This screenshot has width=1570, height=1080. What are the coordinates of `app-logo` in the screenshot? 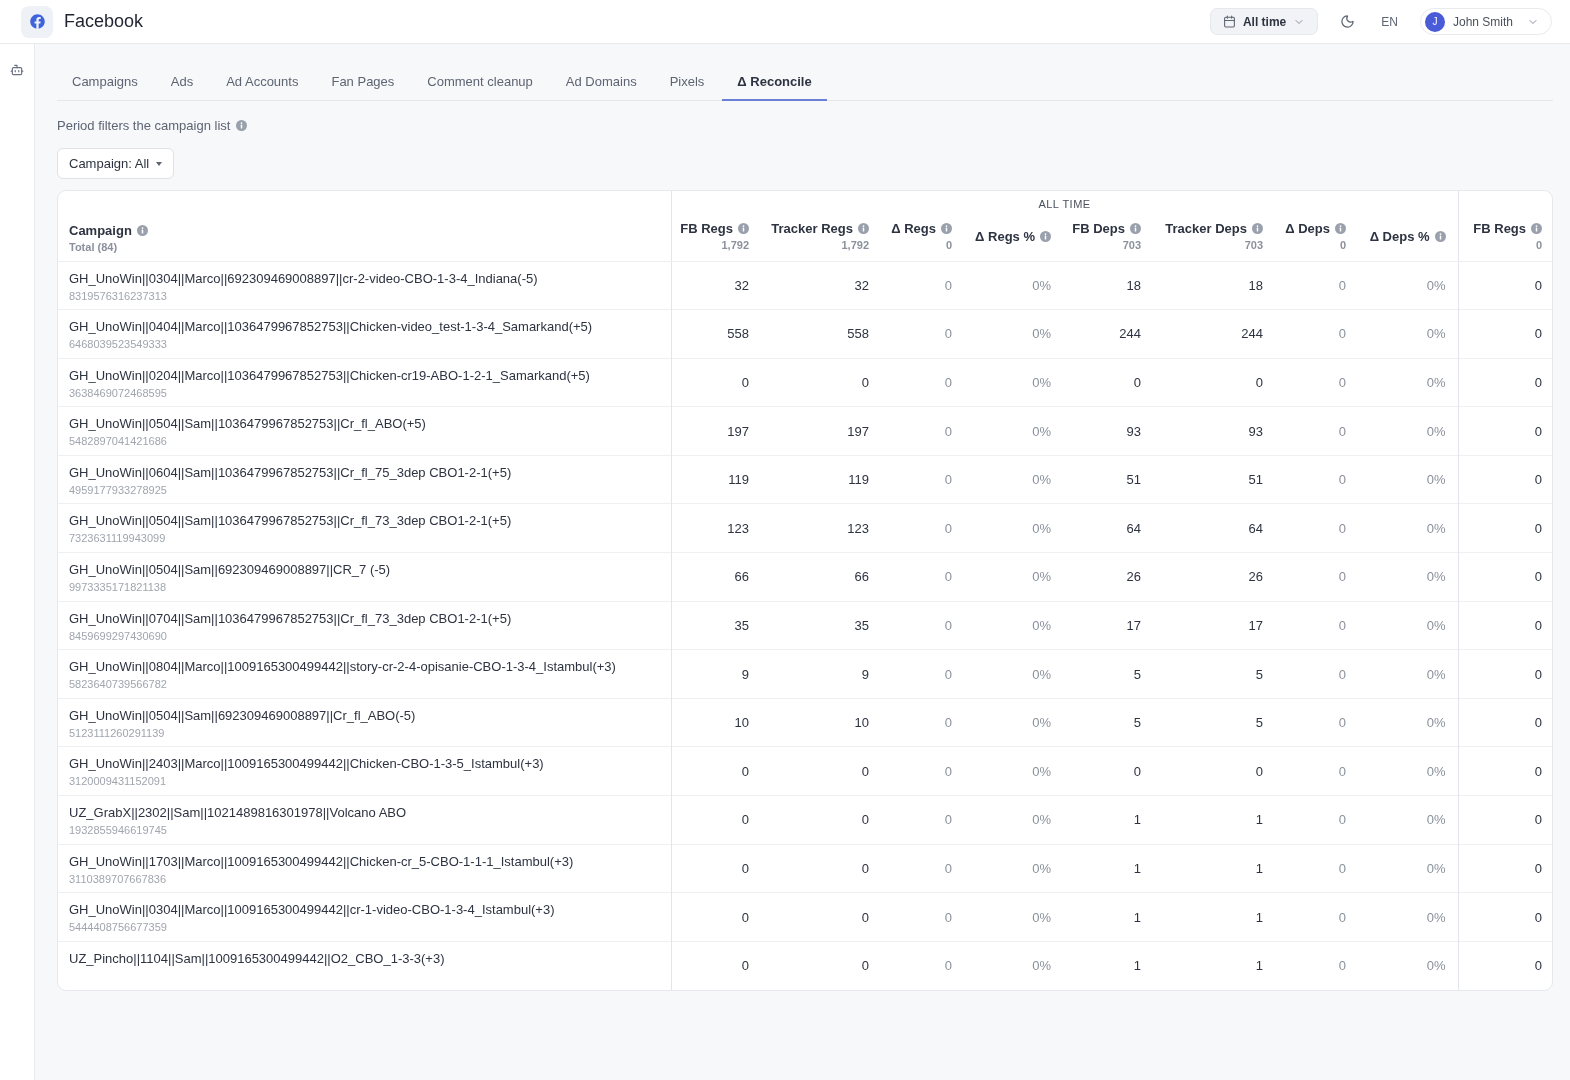 It's located at (37, 21).